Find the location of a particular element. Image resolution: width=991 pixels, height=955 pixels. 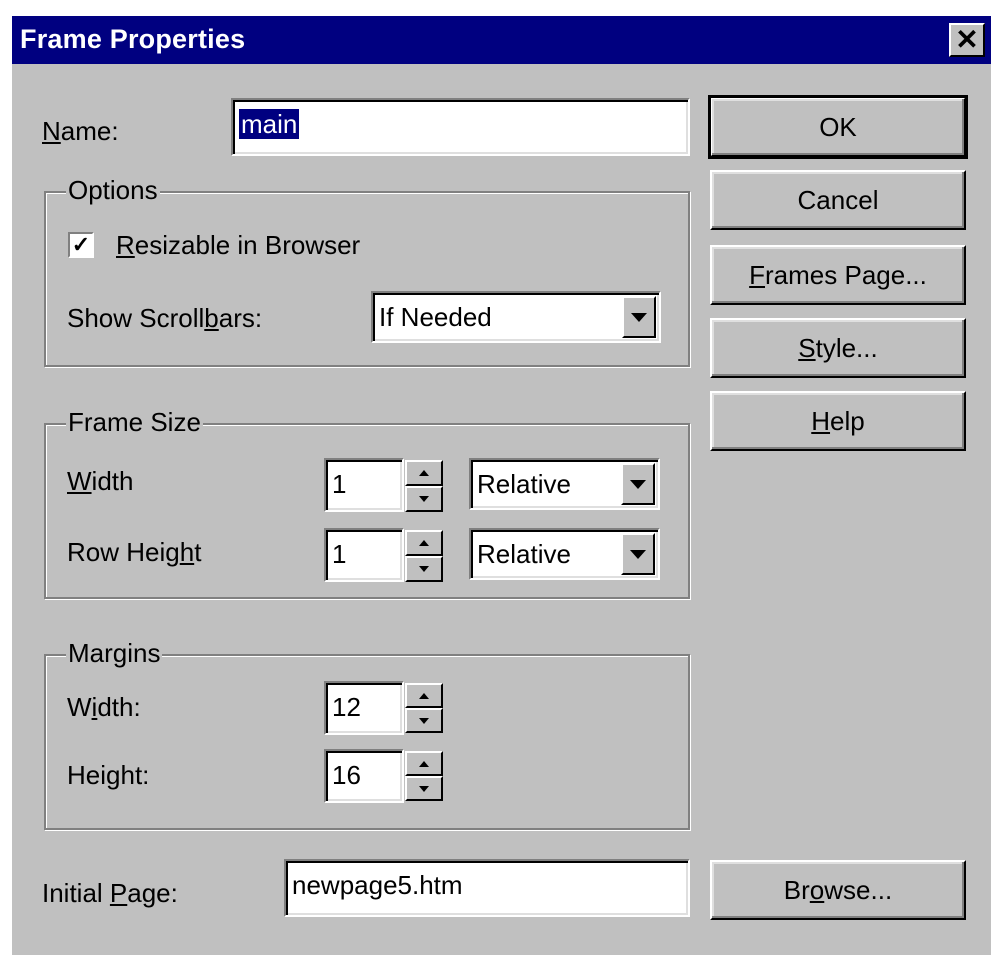

row-height-unit-select: Relative is located at coordinates (564, 554).